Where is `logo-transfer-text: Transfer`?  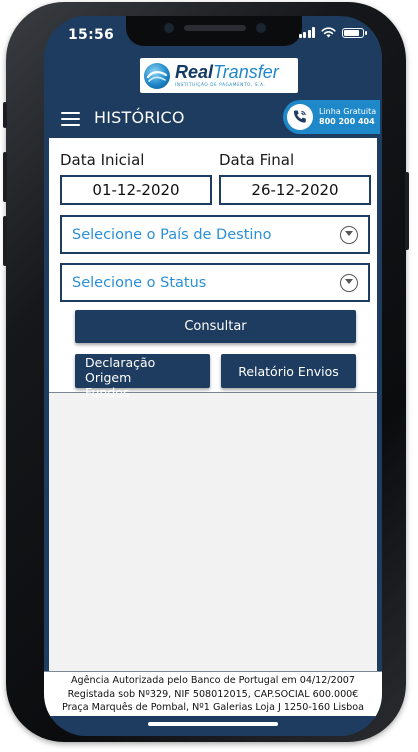 logo-transfer-text: Transfer is located at coordinates (246, 72).